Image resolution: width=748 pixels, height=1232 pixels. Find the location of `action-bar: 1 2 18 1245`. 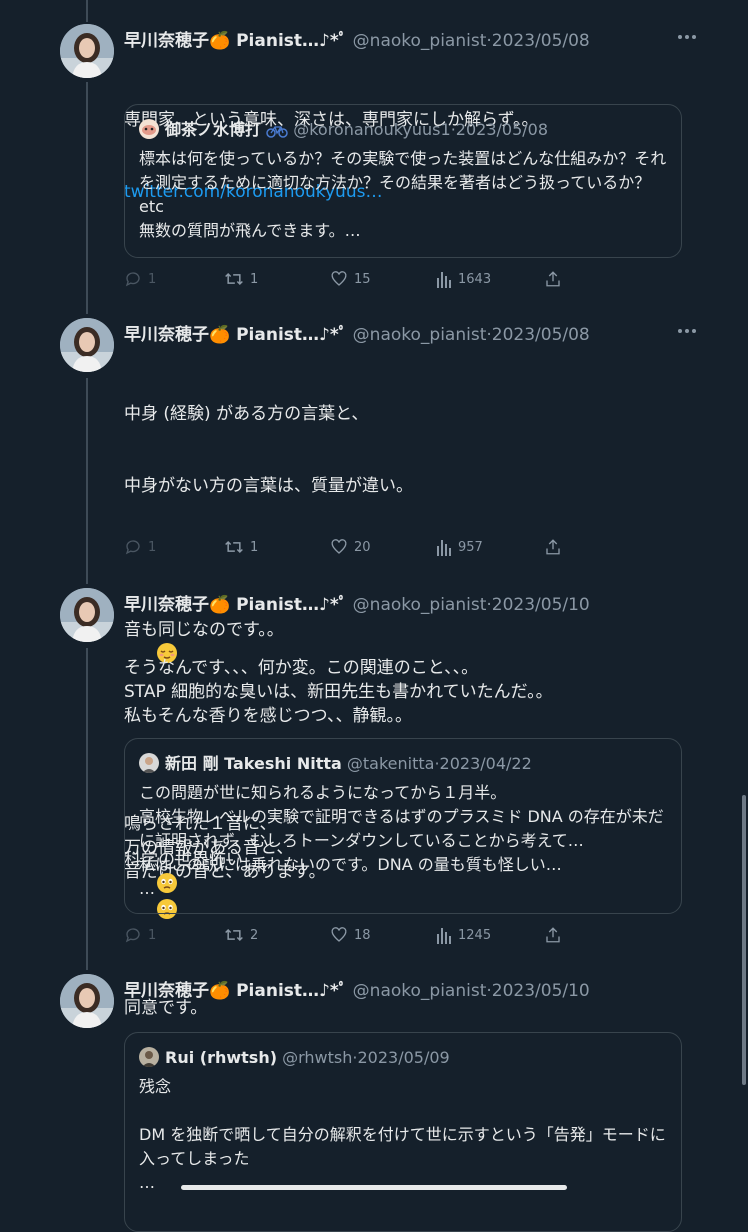

action-bar: 1 2 18 1245 is located at coordinates (354, 935).